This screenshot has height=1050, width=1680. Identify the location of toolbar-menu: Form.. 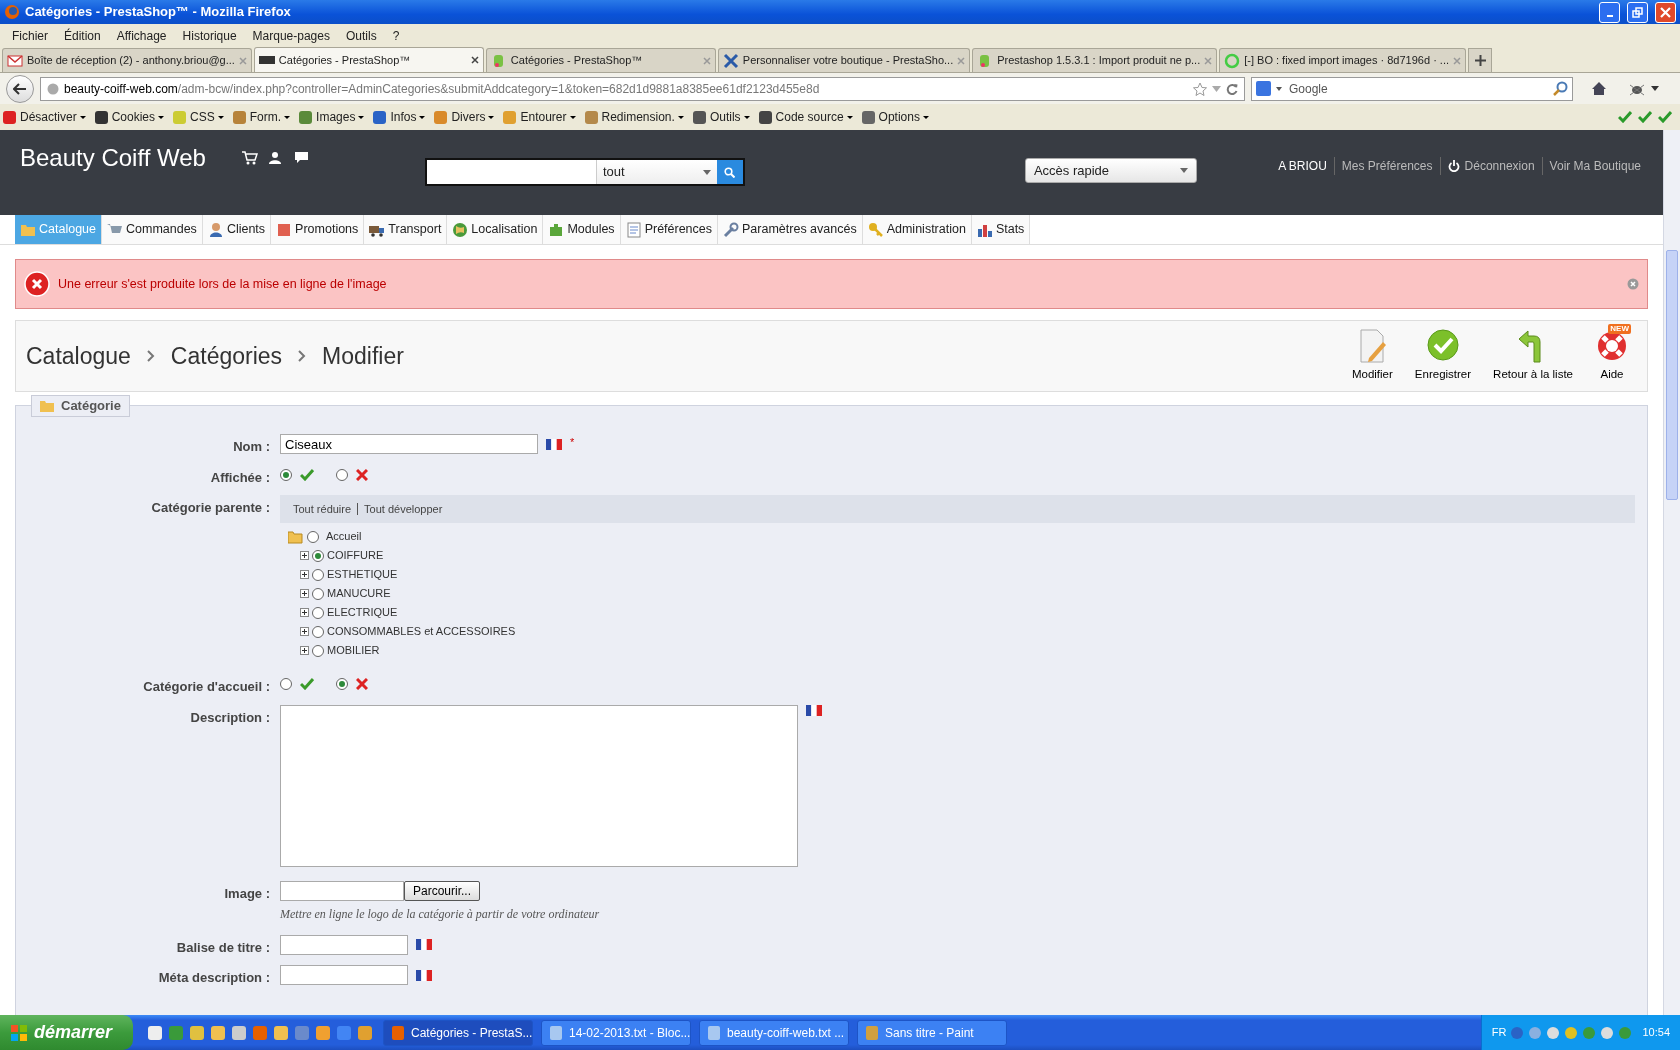
(261, 117).